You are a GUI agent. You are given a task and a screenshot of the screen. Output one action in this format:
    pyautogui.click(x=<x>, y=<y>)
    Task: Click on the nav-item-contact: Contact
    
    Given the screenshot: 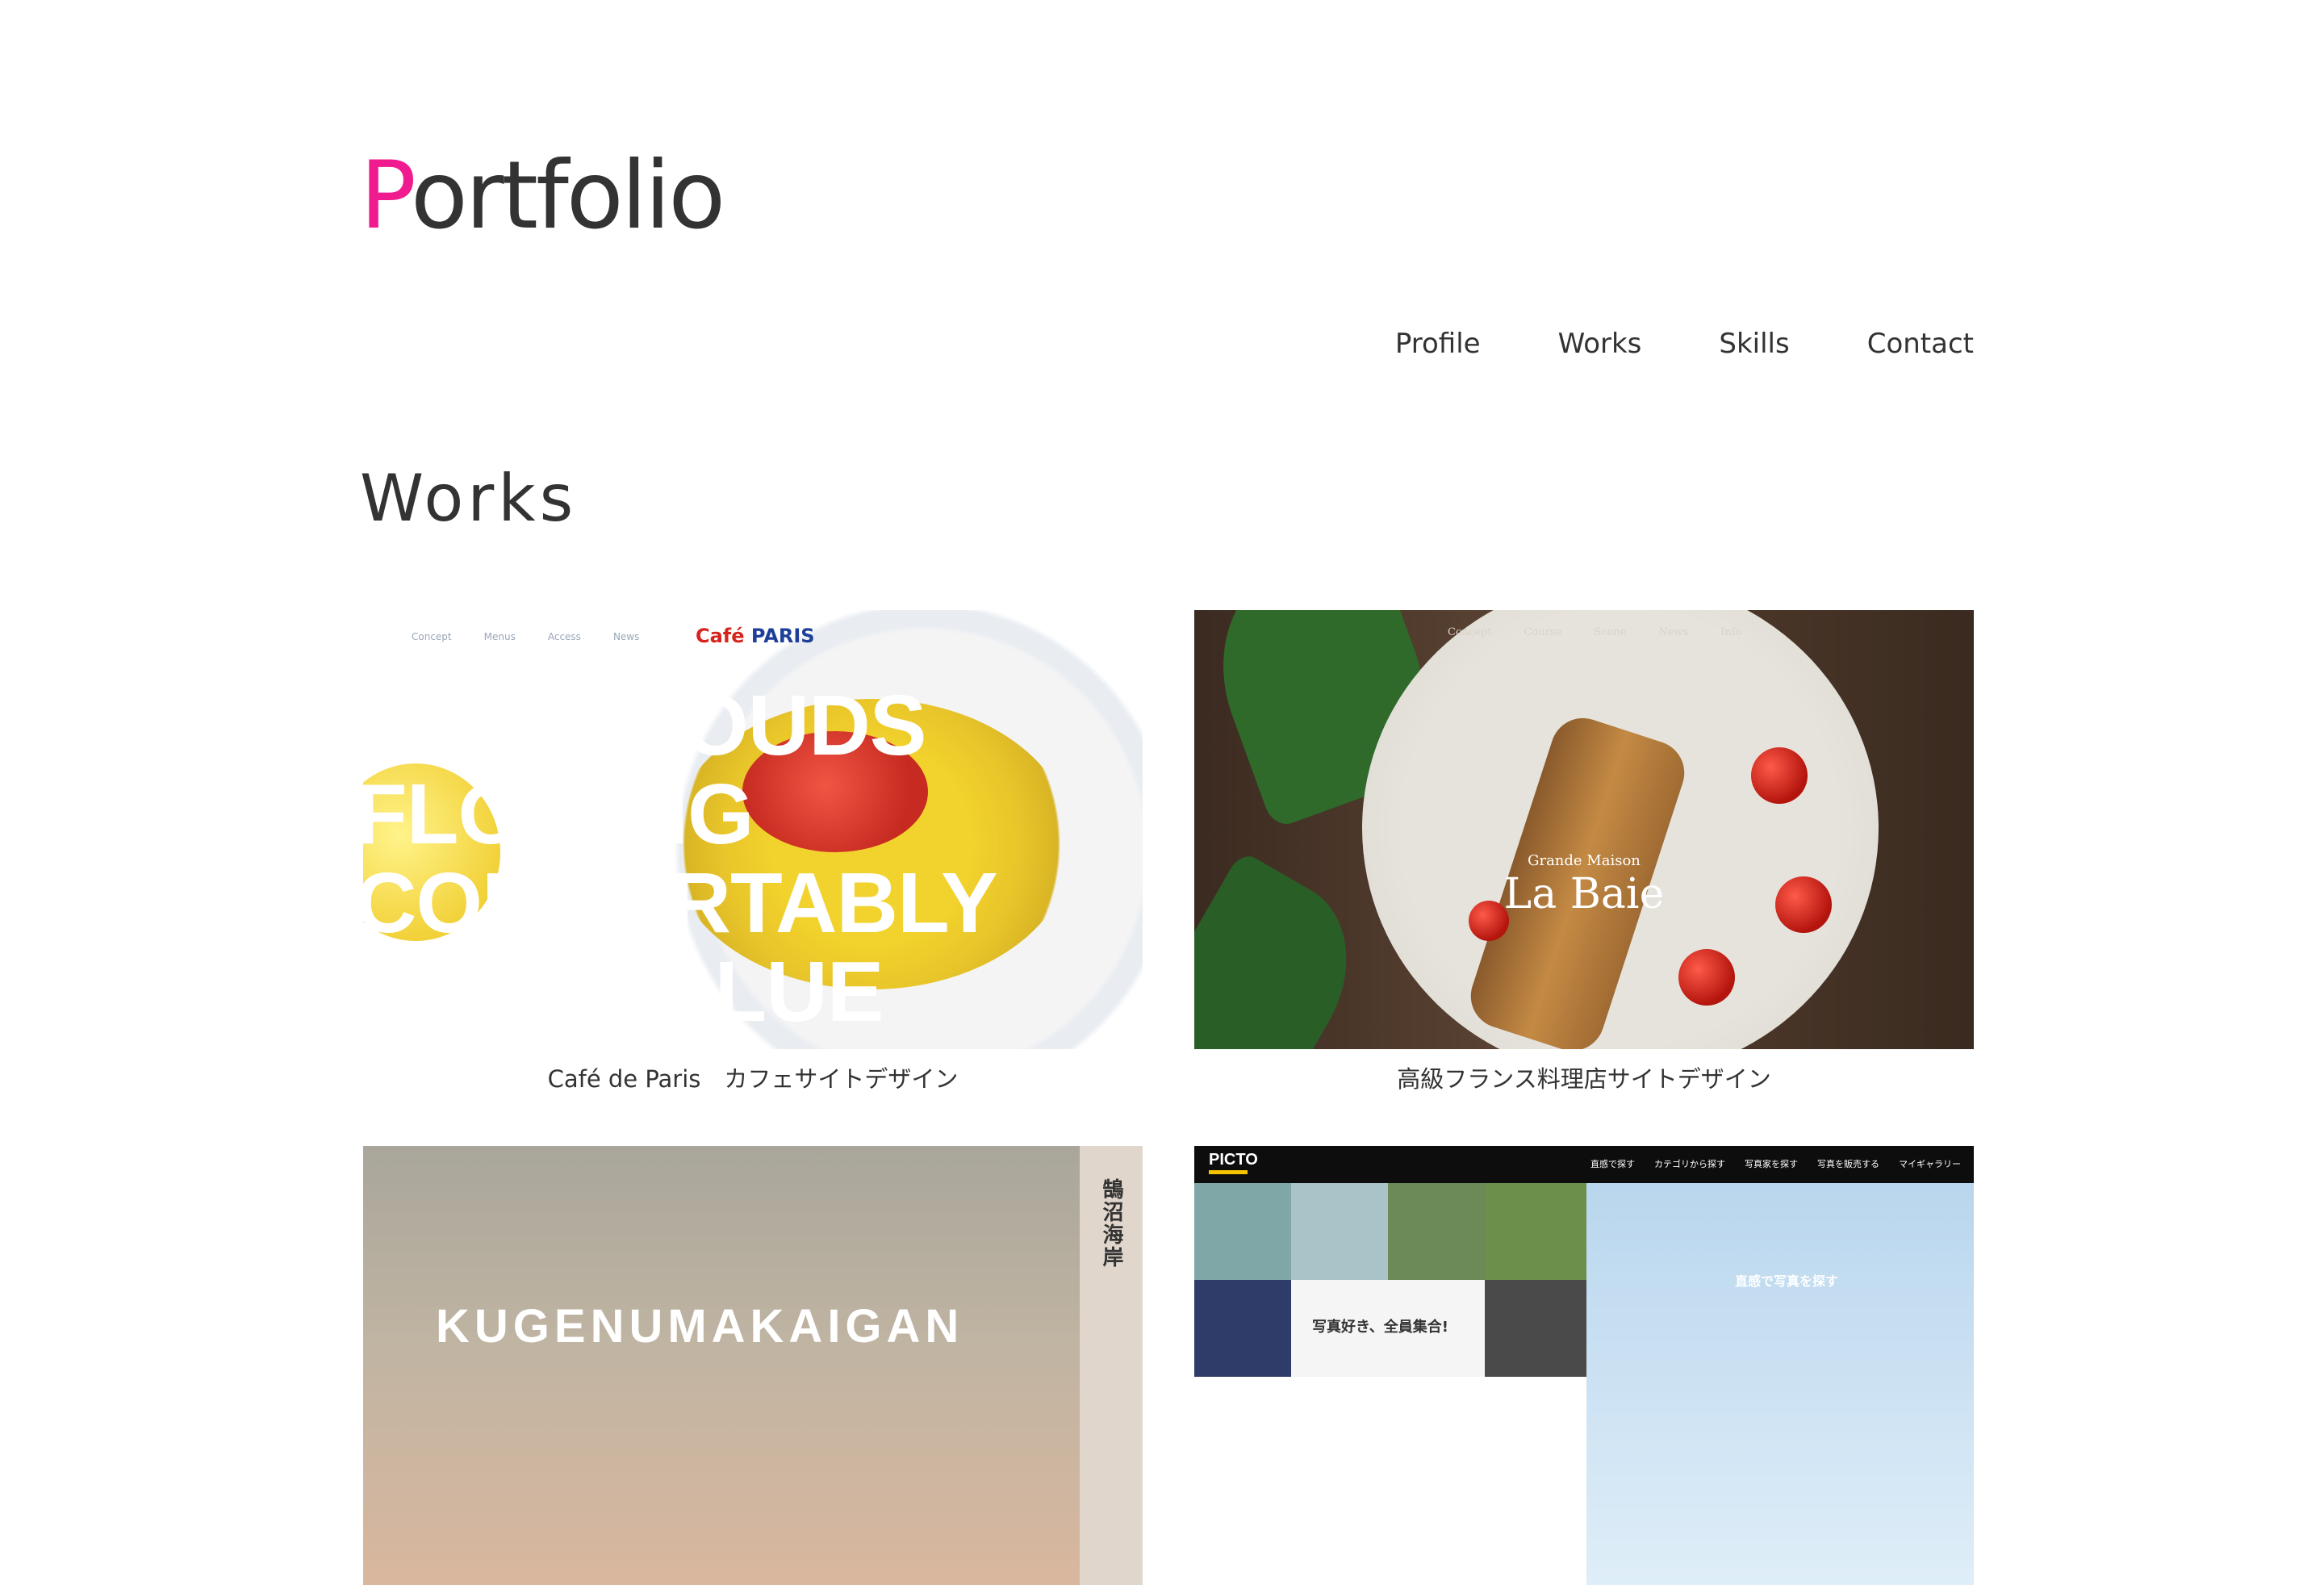 What is the action you would take?
    pyautogui.click(x=1920, y=344)
    